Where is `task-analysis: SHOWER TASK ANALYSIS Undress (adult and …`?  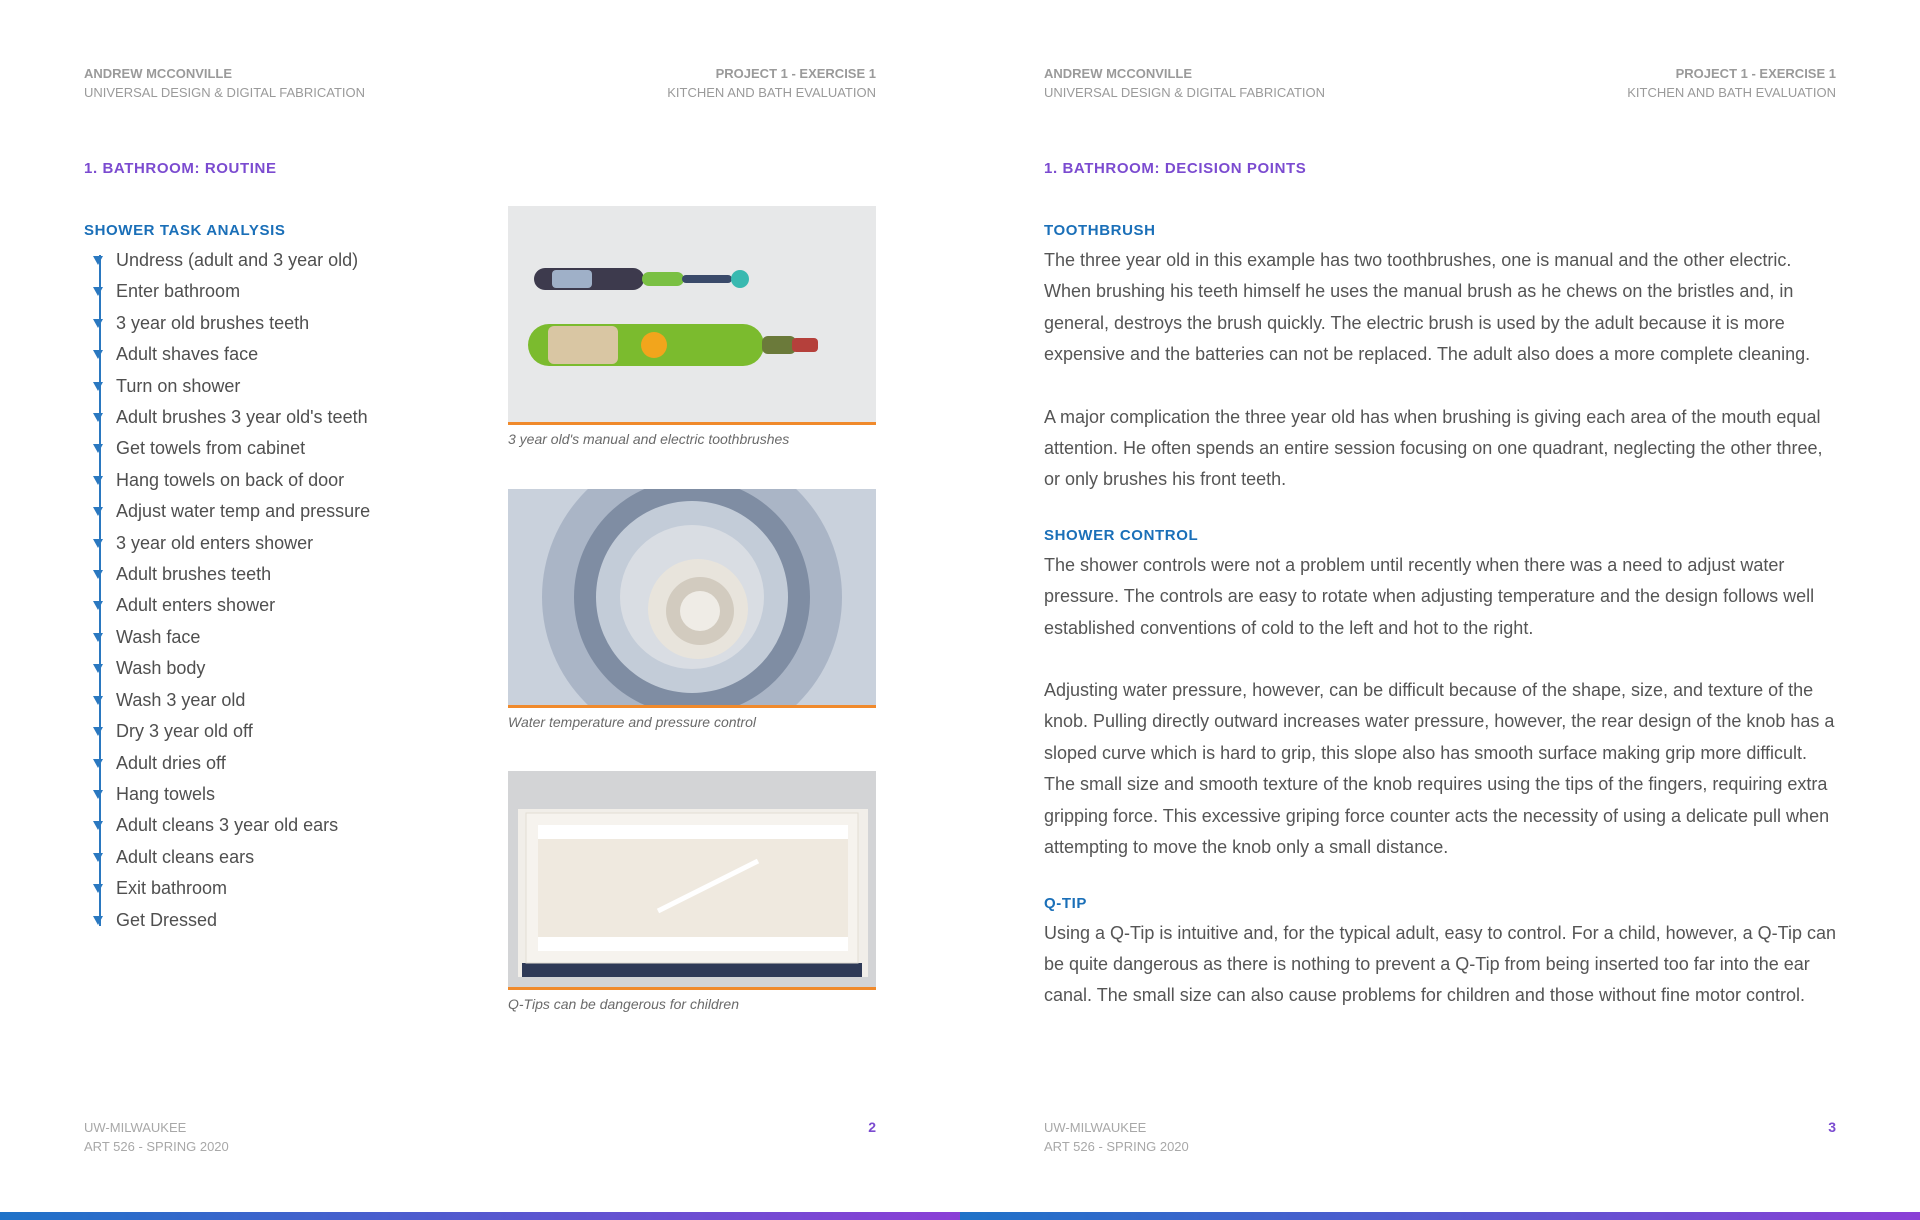 task-analysis: SHOWER TASK ANALYSIS Undress (adult and … is located at coordinates (274, 579).